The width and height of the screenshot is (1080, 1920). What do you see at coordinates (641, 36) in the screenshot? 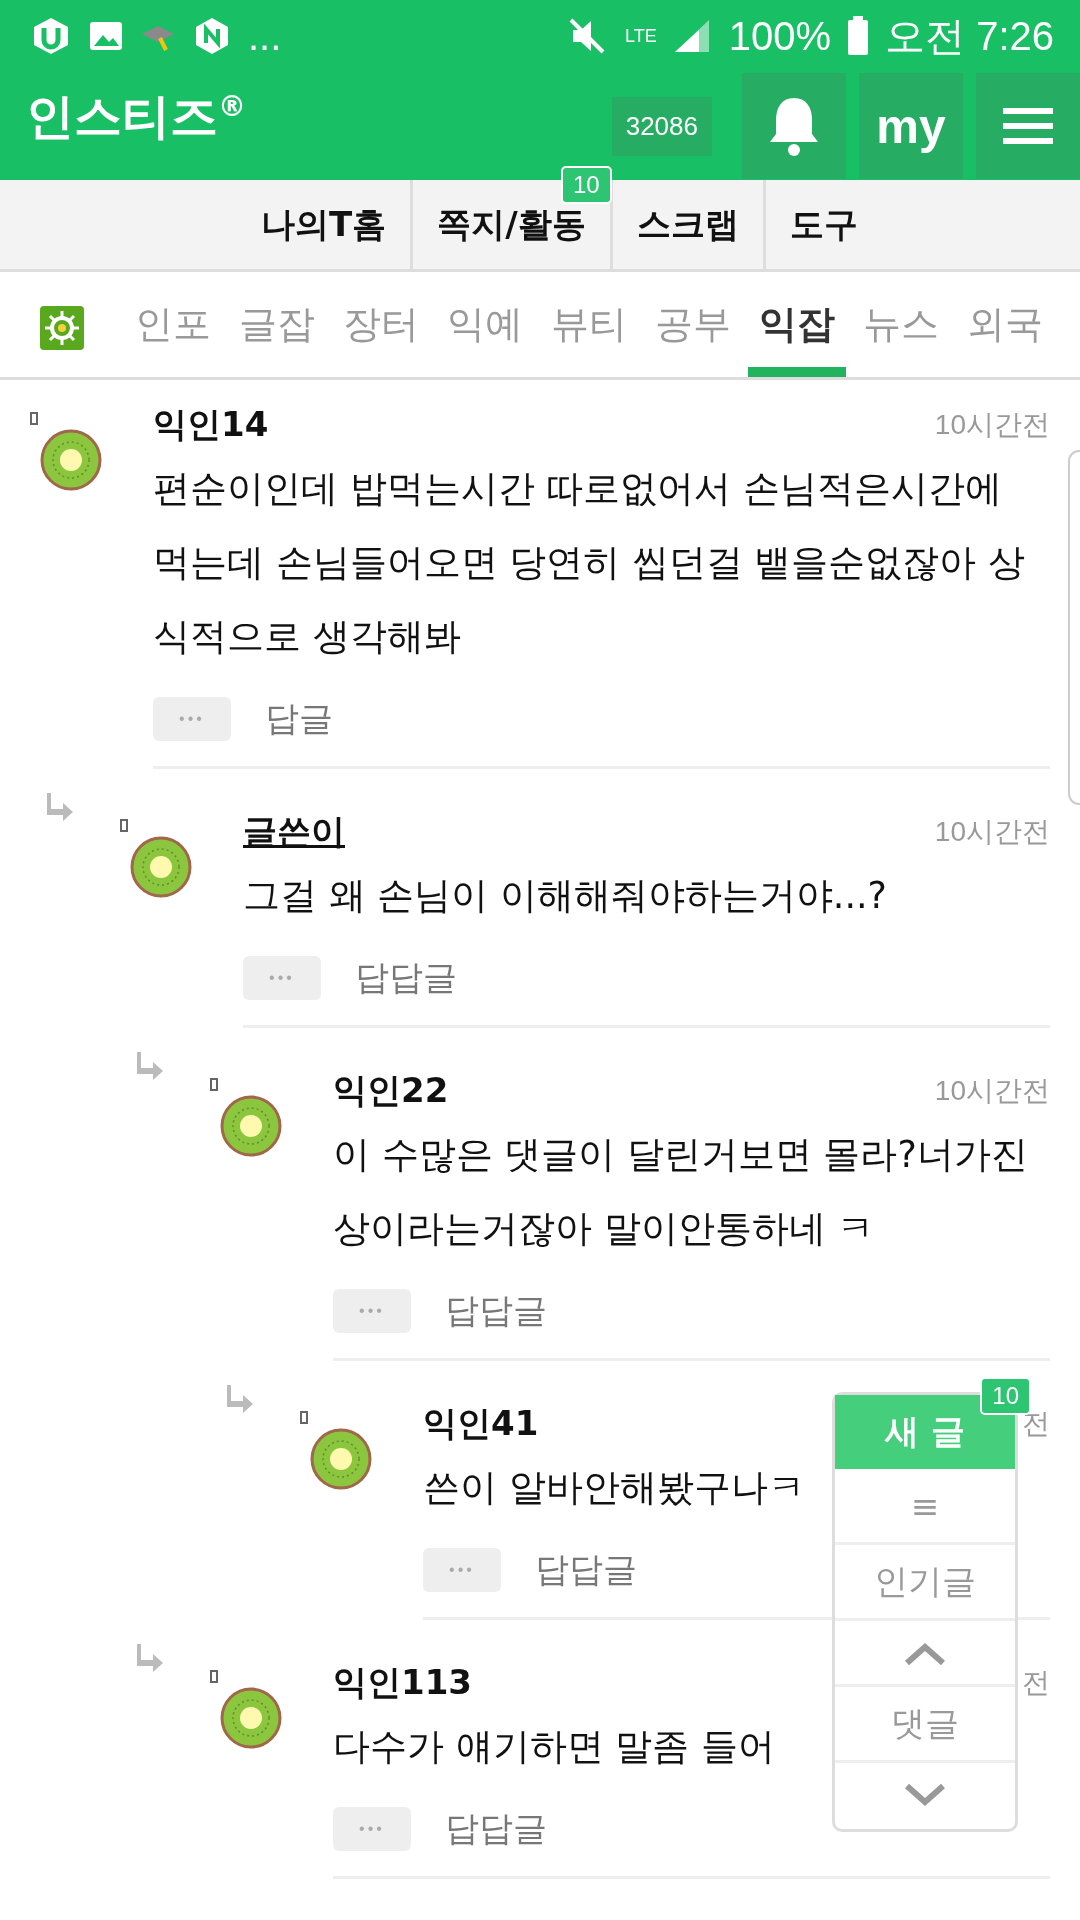
I see `network-type-text: LTE` at bounding box center [641, 36].